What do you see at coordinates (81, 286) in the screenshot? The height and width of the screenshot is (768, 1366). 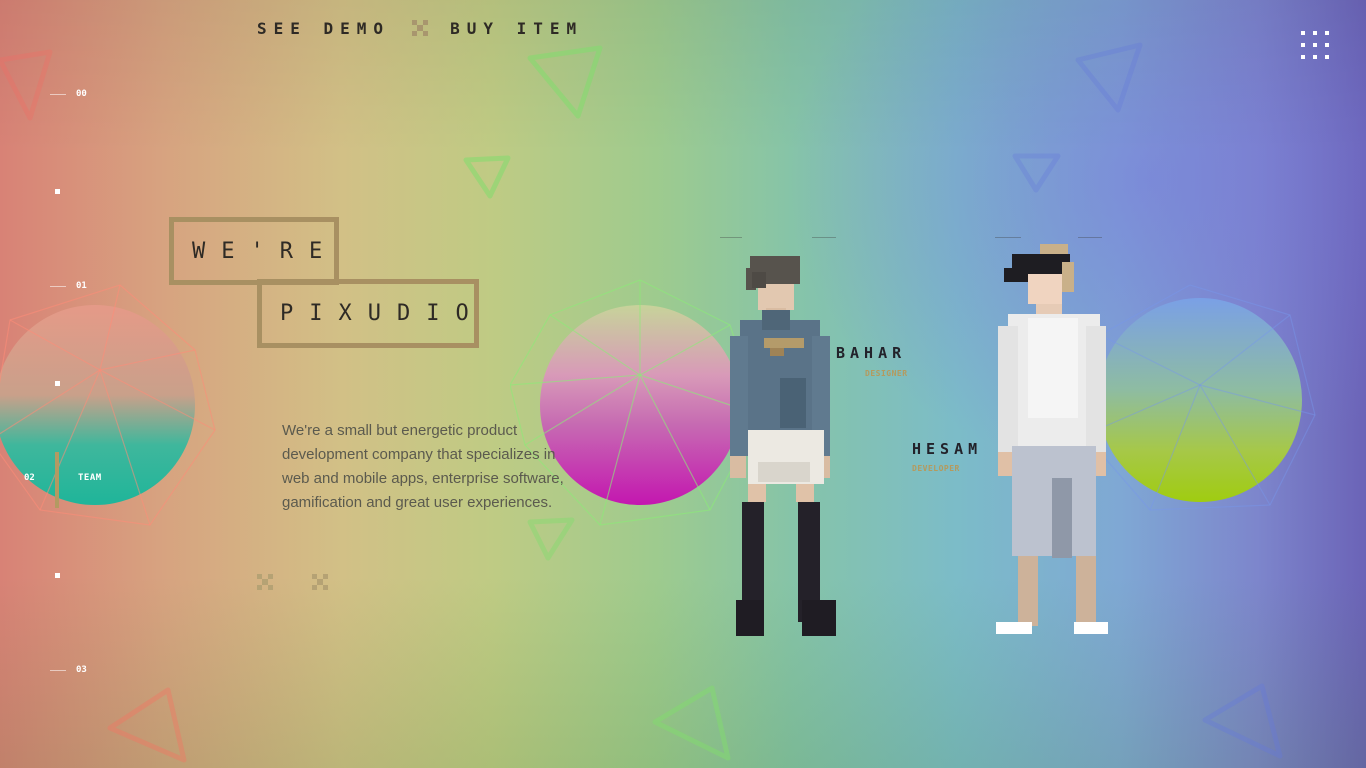 I see `nav-number: 01` at bounding box center [81, 286].